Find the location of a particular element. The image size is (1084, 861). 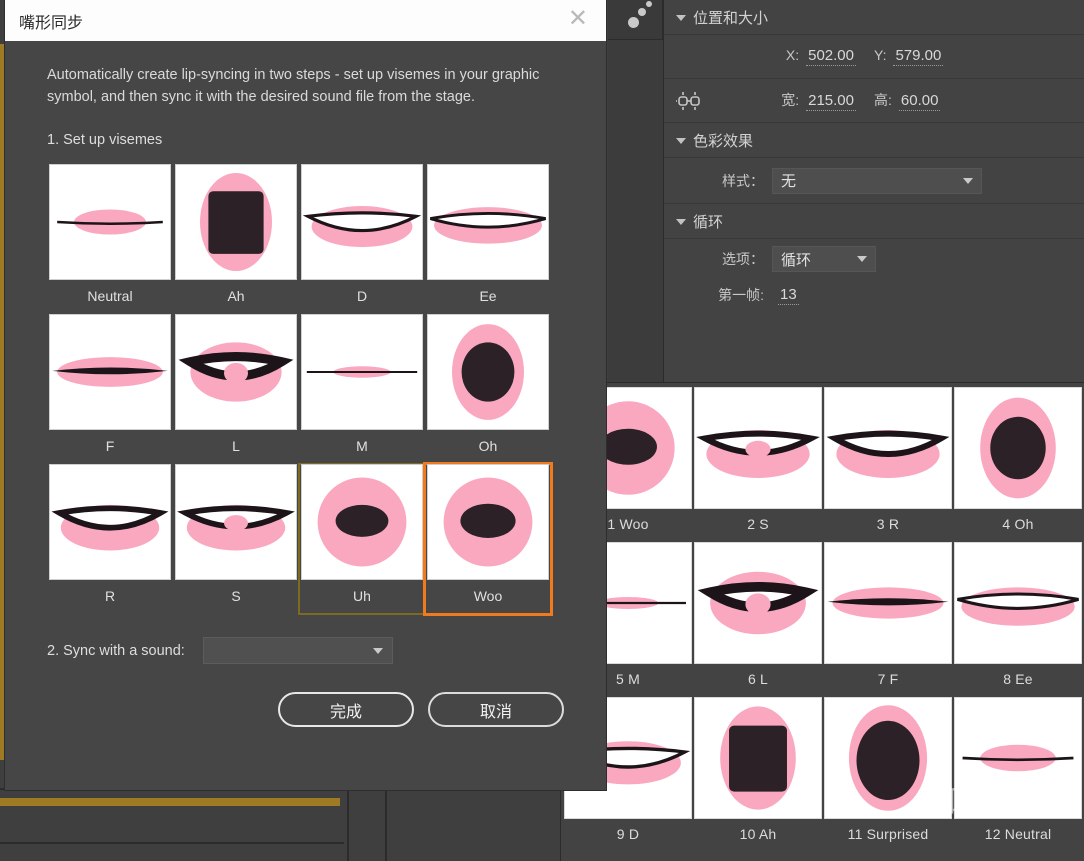

viseme-cell-f: F is located at coordinates (110, 389).